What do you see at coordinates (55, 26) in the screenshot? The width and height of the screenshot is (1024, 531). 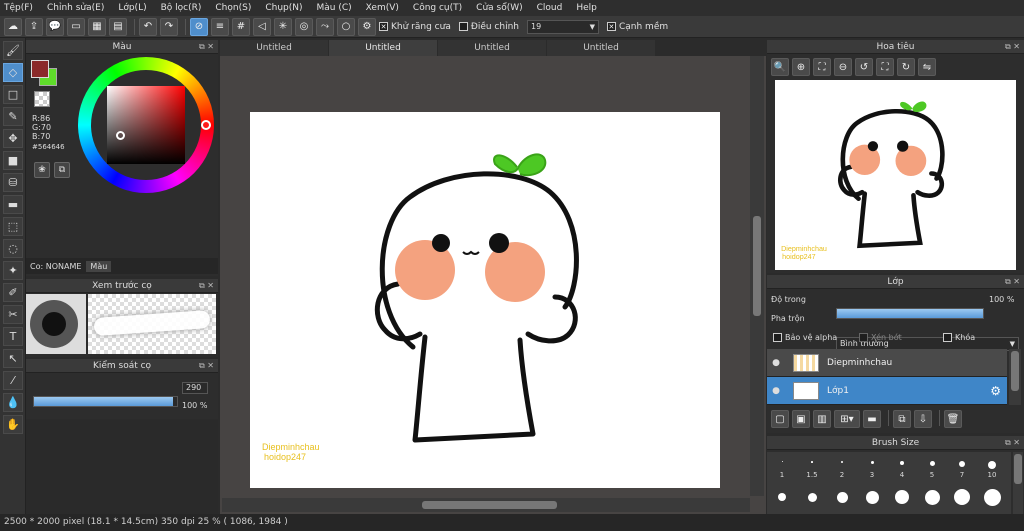 I see `speech-icon: 💬` at bounding box center [55, 26].